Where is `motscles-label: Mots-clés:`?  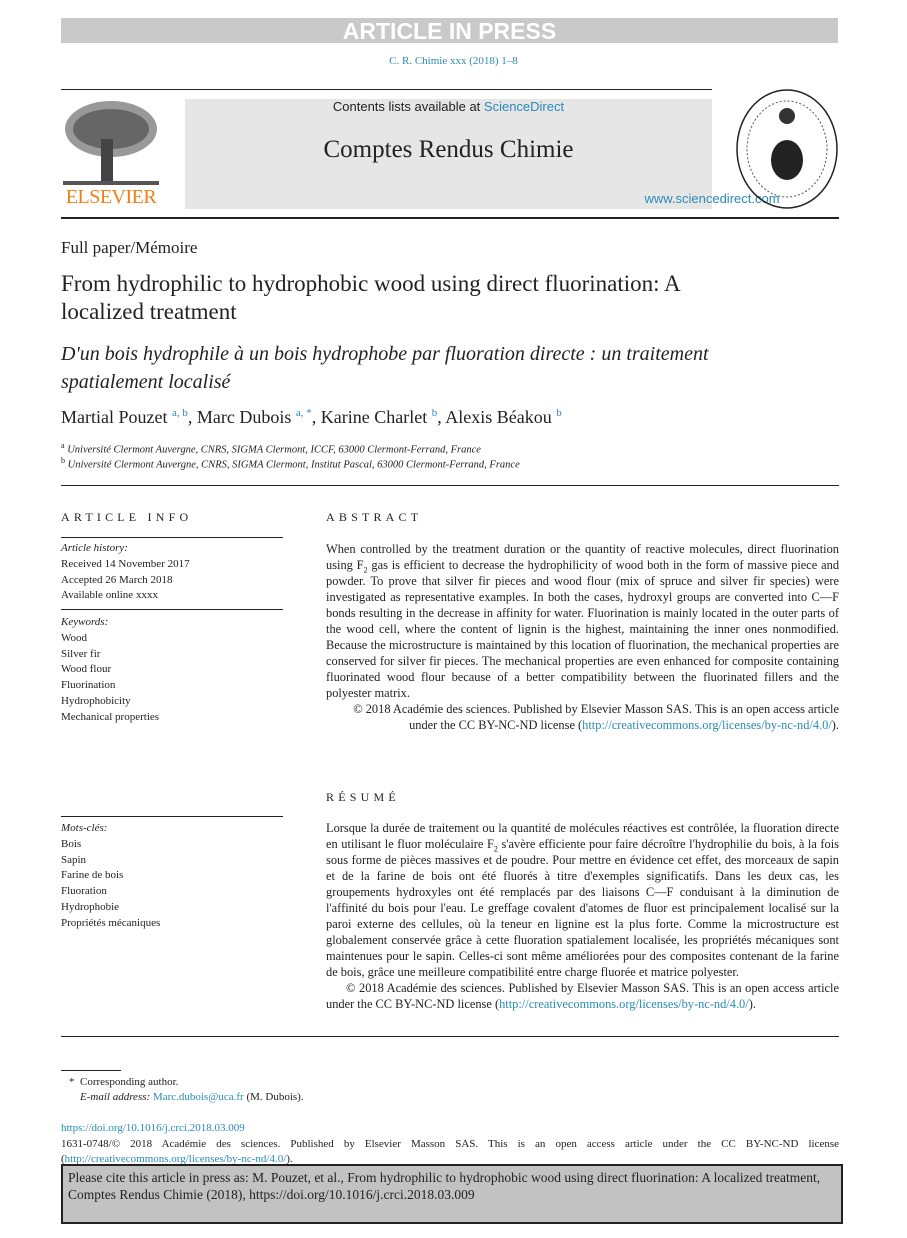
motscles-label: Mots-clés: is located at coordinates (84, 828).